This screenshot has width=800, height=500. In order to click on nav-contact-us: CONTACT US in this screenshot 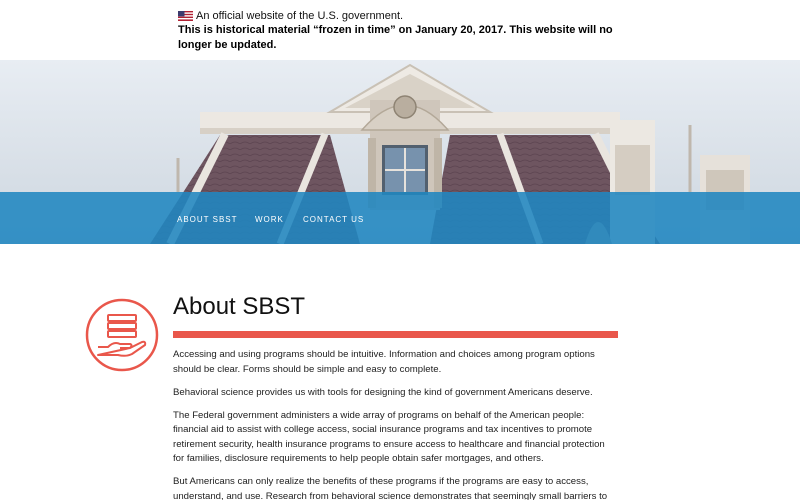, I will do `click(333, 219)`.